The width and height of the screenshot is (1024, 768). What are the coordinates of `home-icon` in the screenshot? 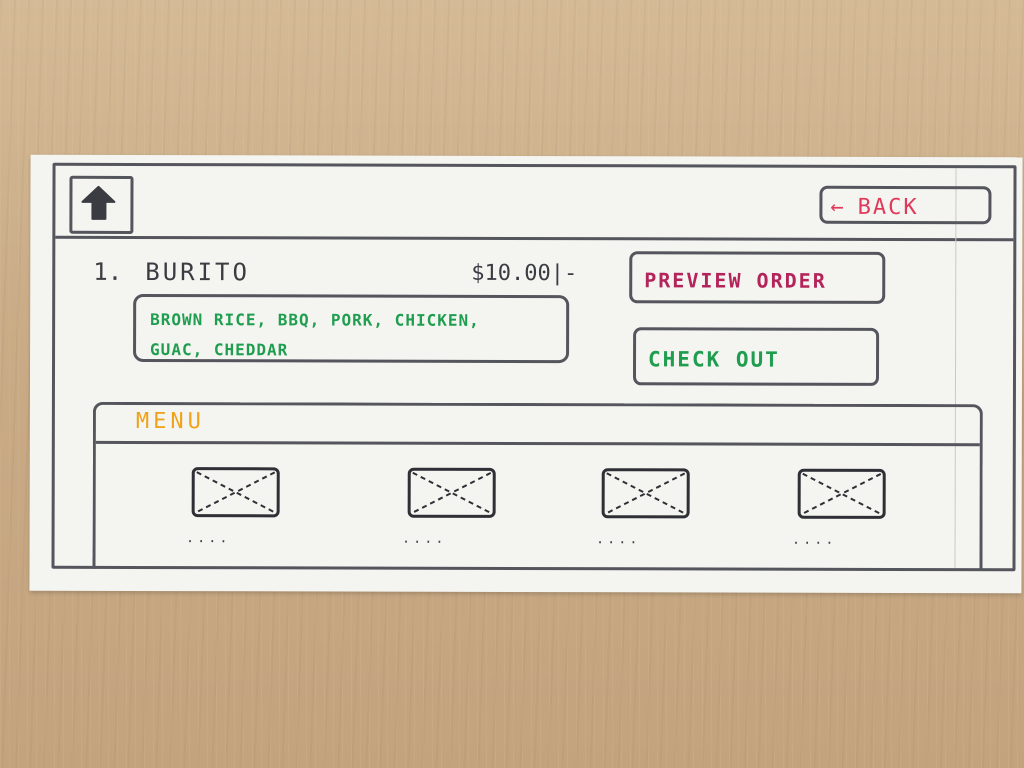 It's located at (98, 202).